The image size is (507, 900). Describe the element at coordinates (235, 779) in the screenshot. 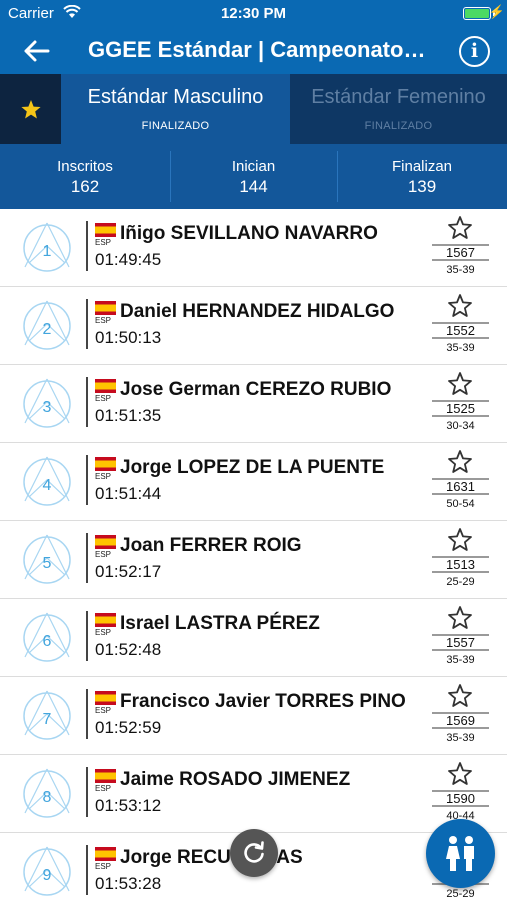

I see `athlete-name: Jaime ROSADO JIMENEZ` at that location.